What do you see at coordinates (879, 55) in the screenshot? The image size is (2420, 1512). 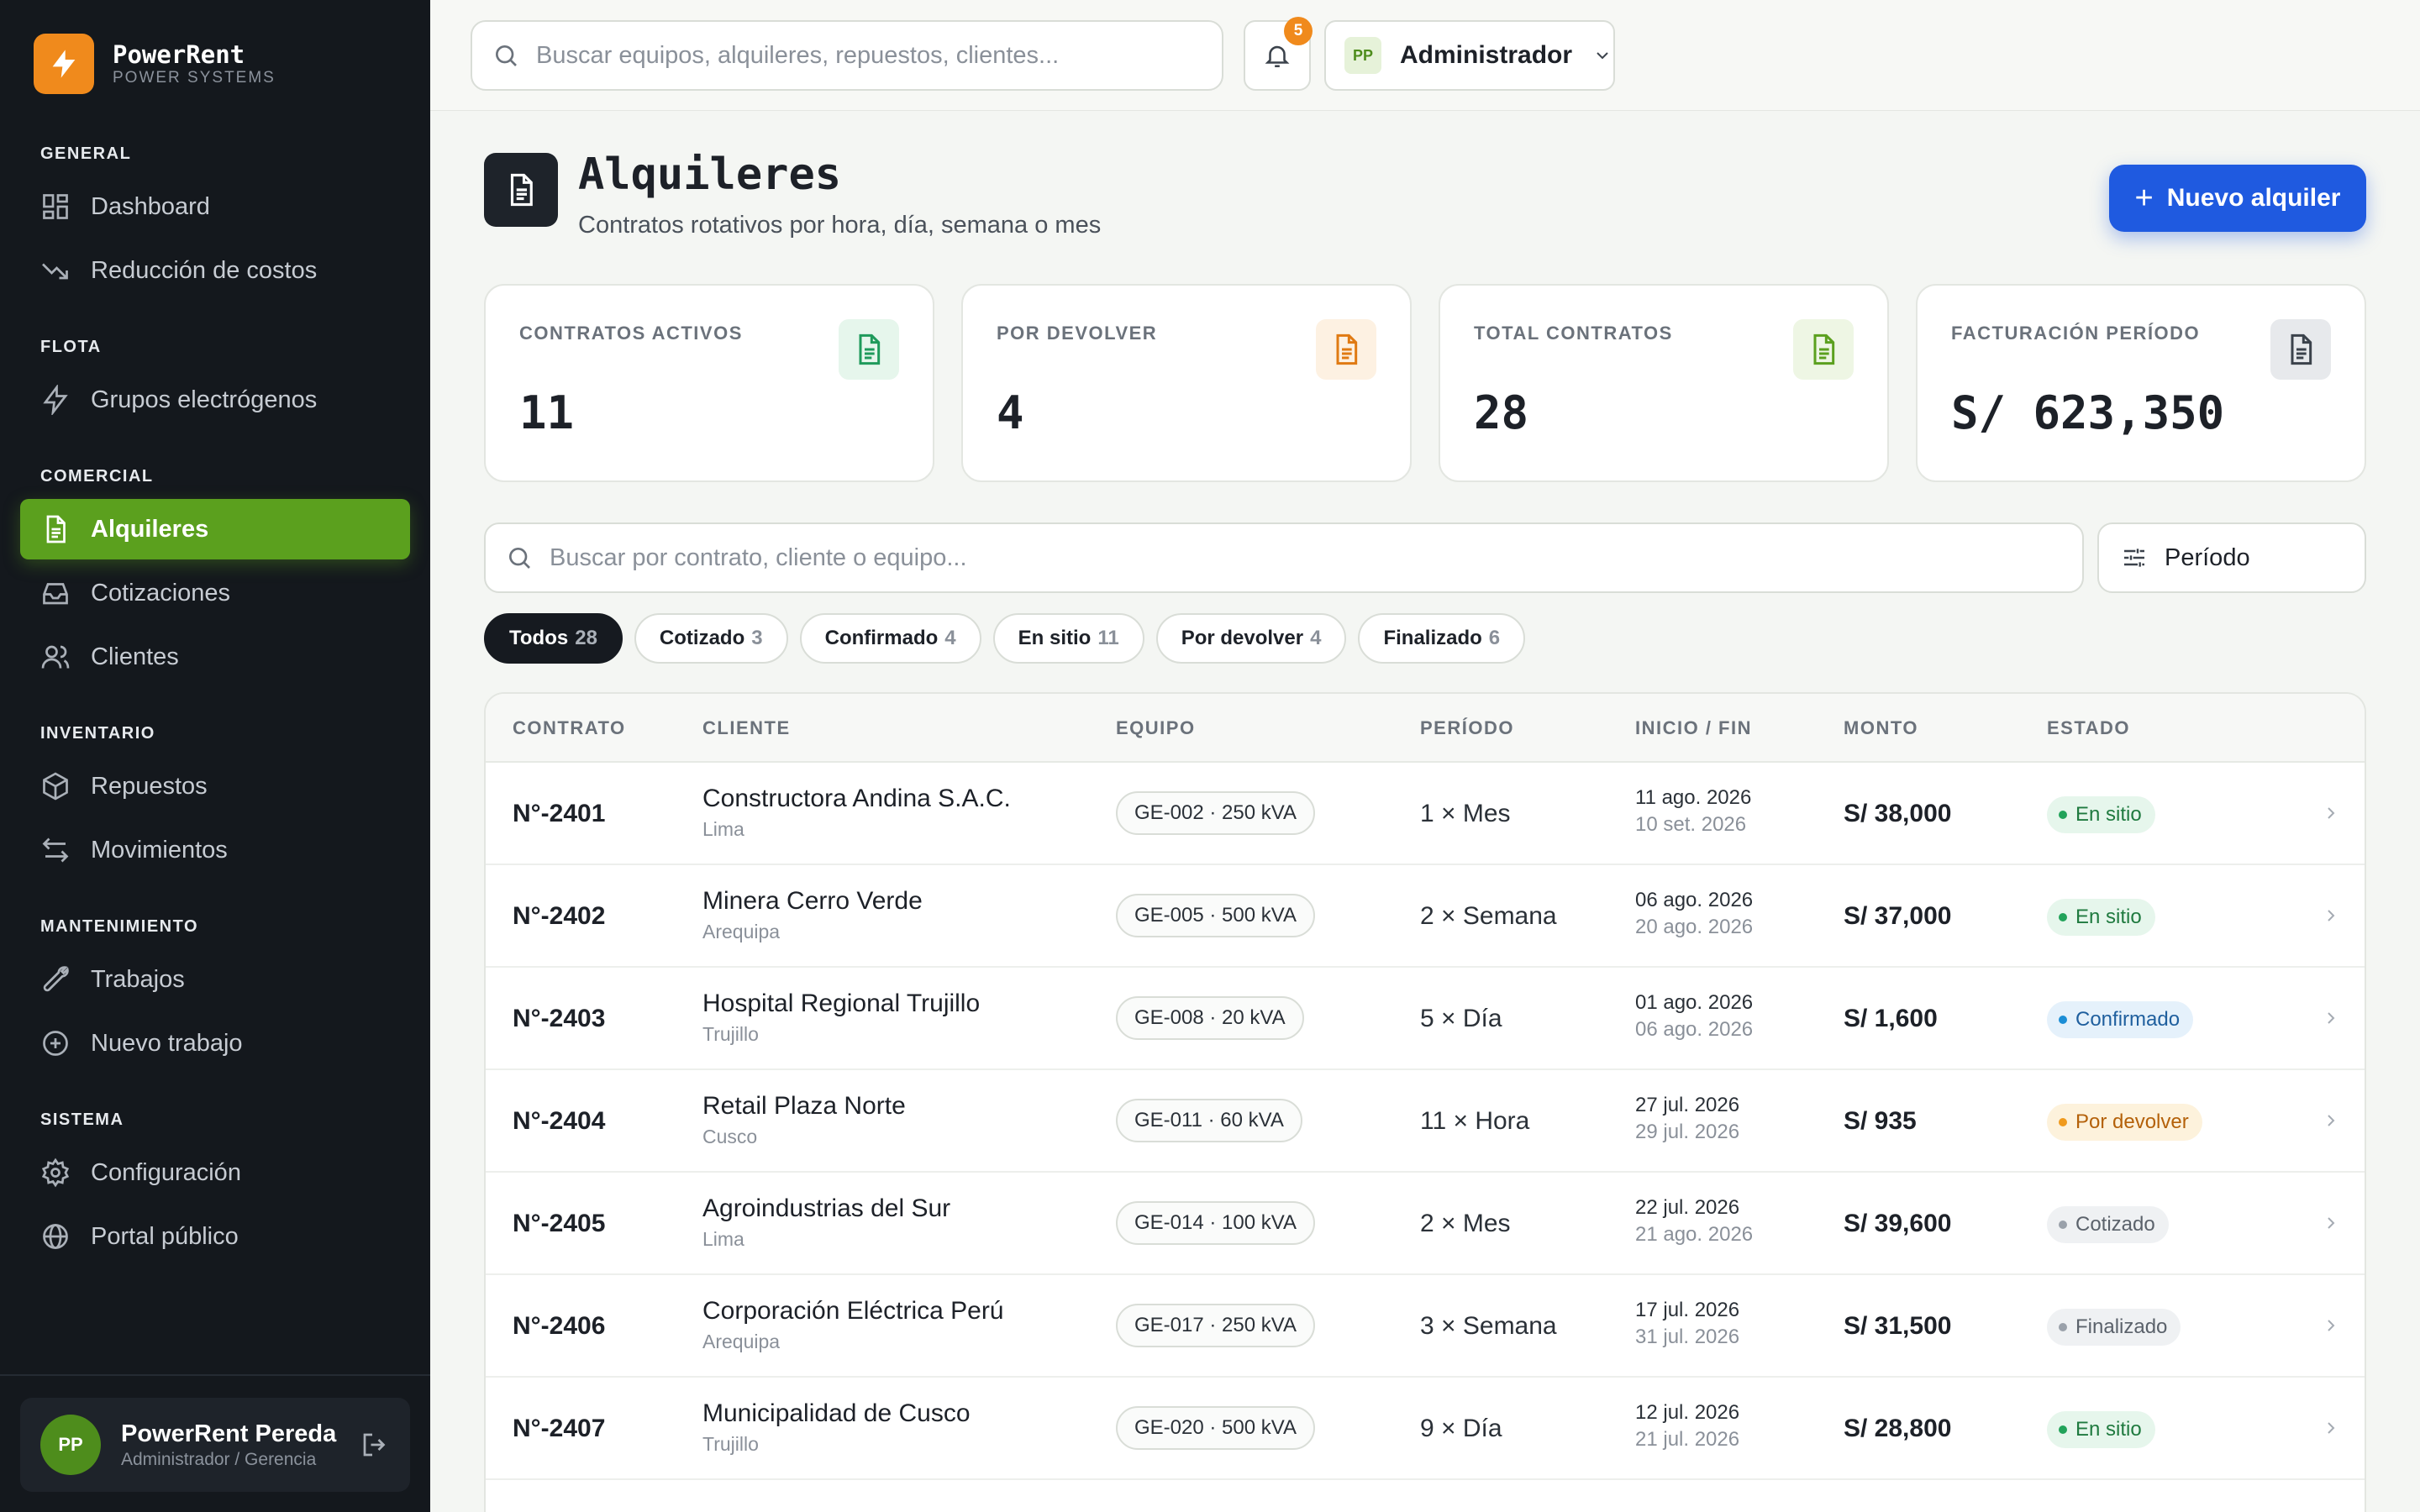 I see `global-search-input` at bounding box center [879, 55].